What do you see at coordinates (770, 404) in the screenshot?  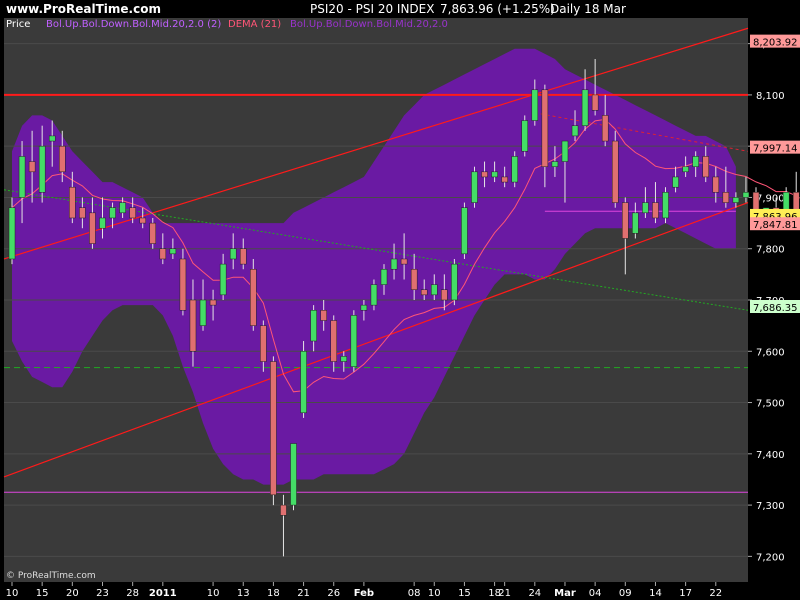 I see `y-tick-label: 7,500` at bounding box center [770, 404].